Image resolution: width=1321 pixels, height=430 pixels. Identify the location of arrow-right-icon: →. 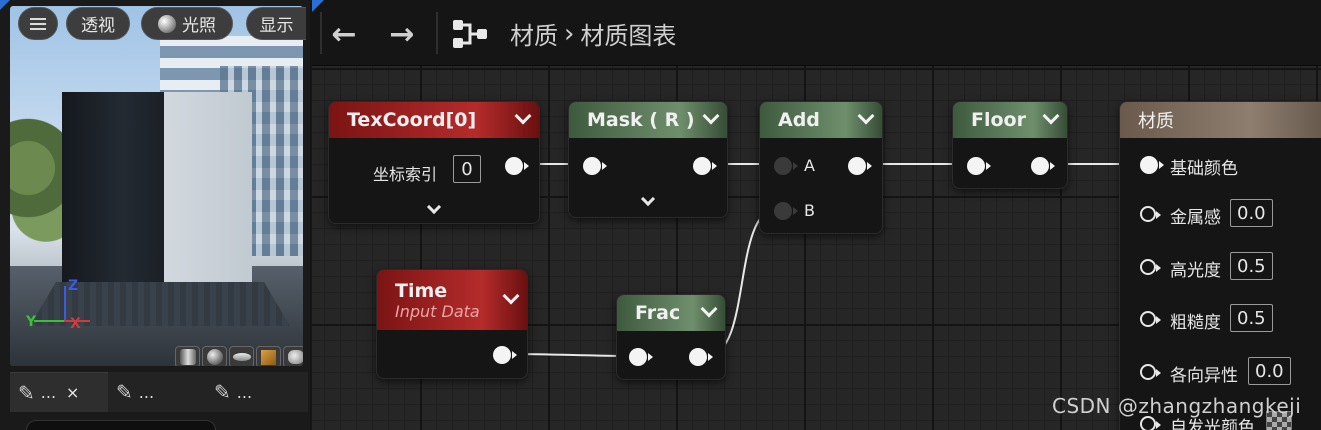
(402, 34).